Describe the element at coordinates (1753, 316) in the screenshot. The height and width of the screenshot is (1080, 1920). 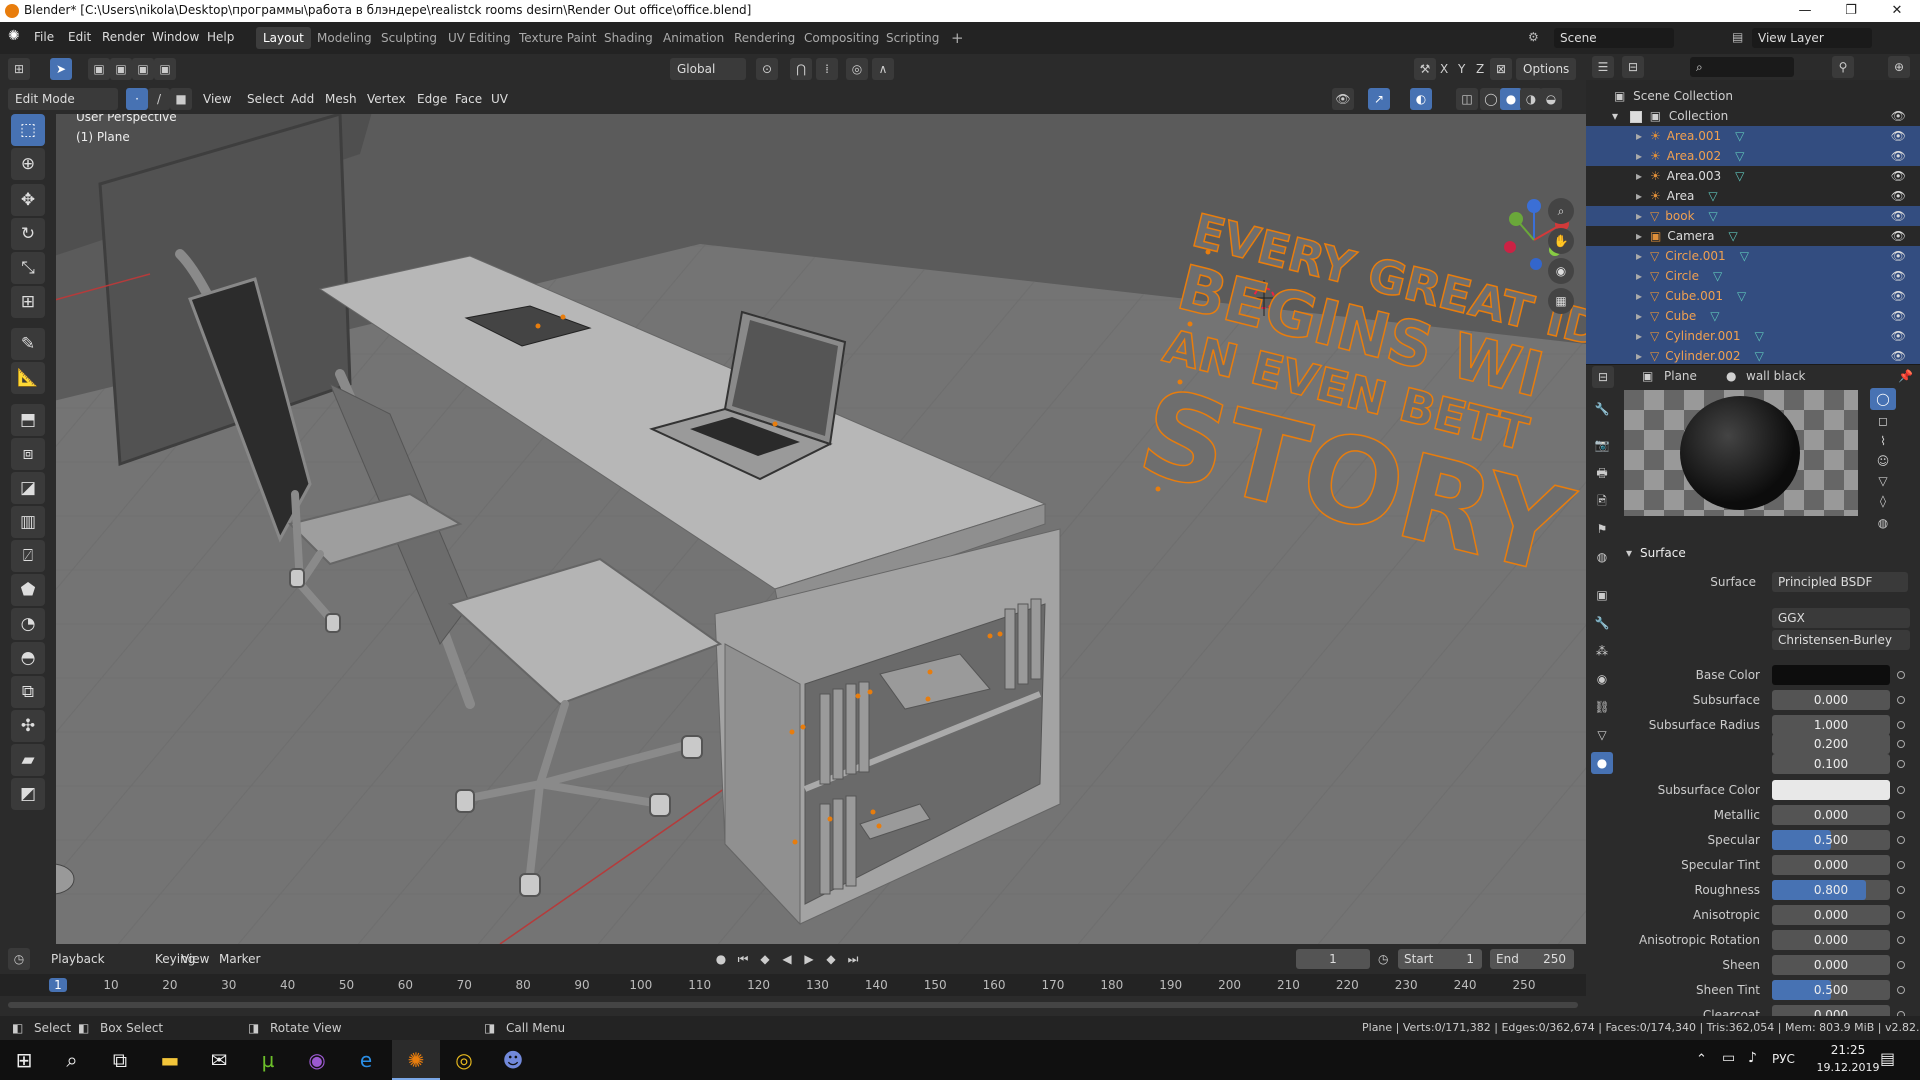
I see `outliner-item: ▸ ▽ Cube ▽ 👁` at that location.